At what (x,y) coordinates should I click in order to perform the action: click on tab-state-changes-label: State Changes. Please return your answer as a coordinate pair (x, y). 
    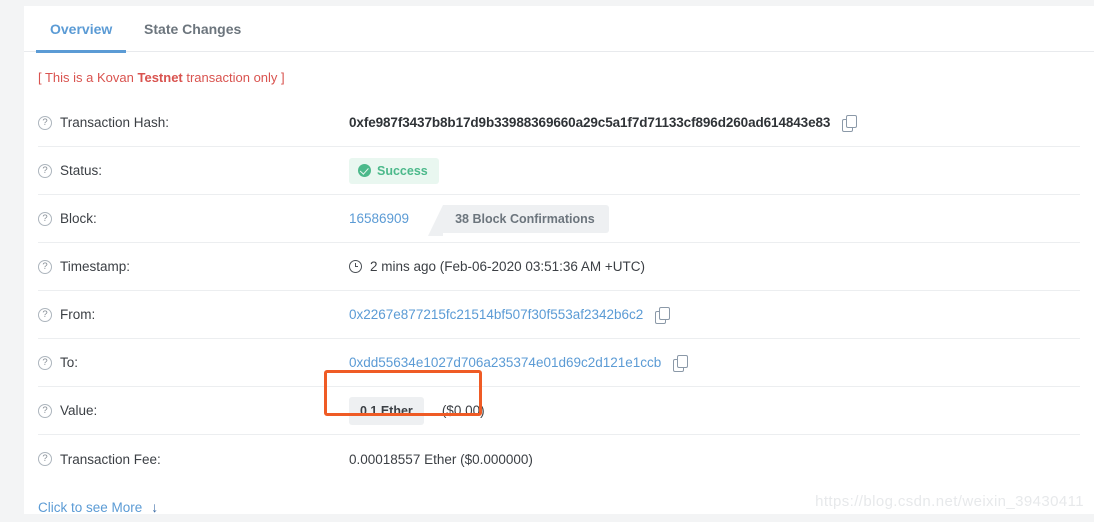
    Looking at the image, I should click on (193, 29).